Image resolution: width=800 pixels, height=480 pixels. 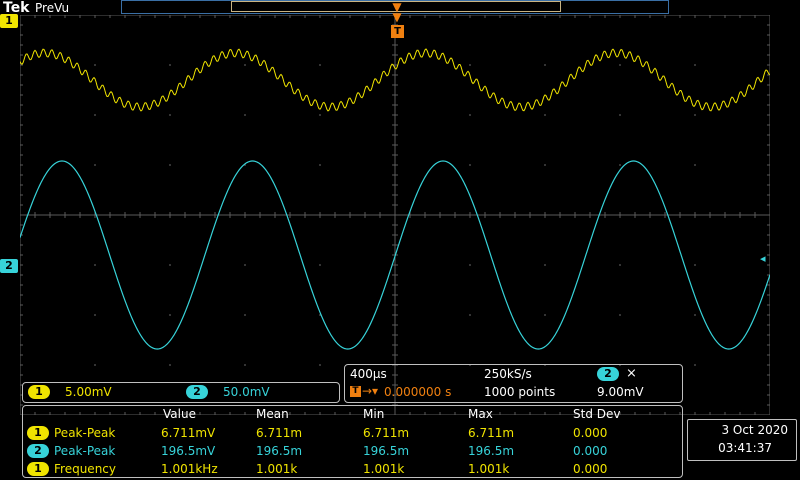 I want to click on trigger-t-icon: T, so click(x=355, y=391).